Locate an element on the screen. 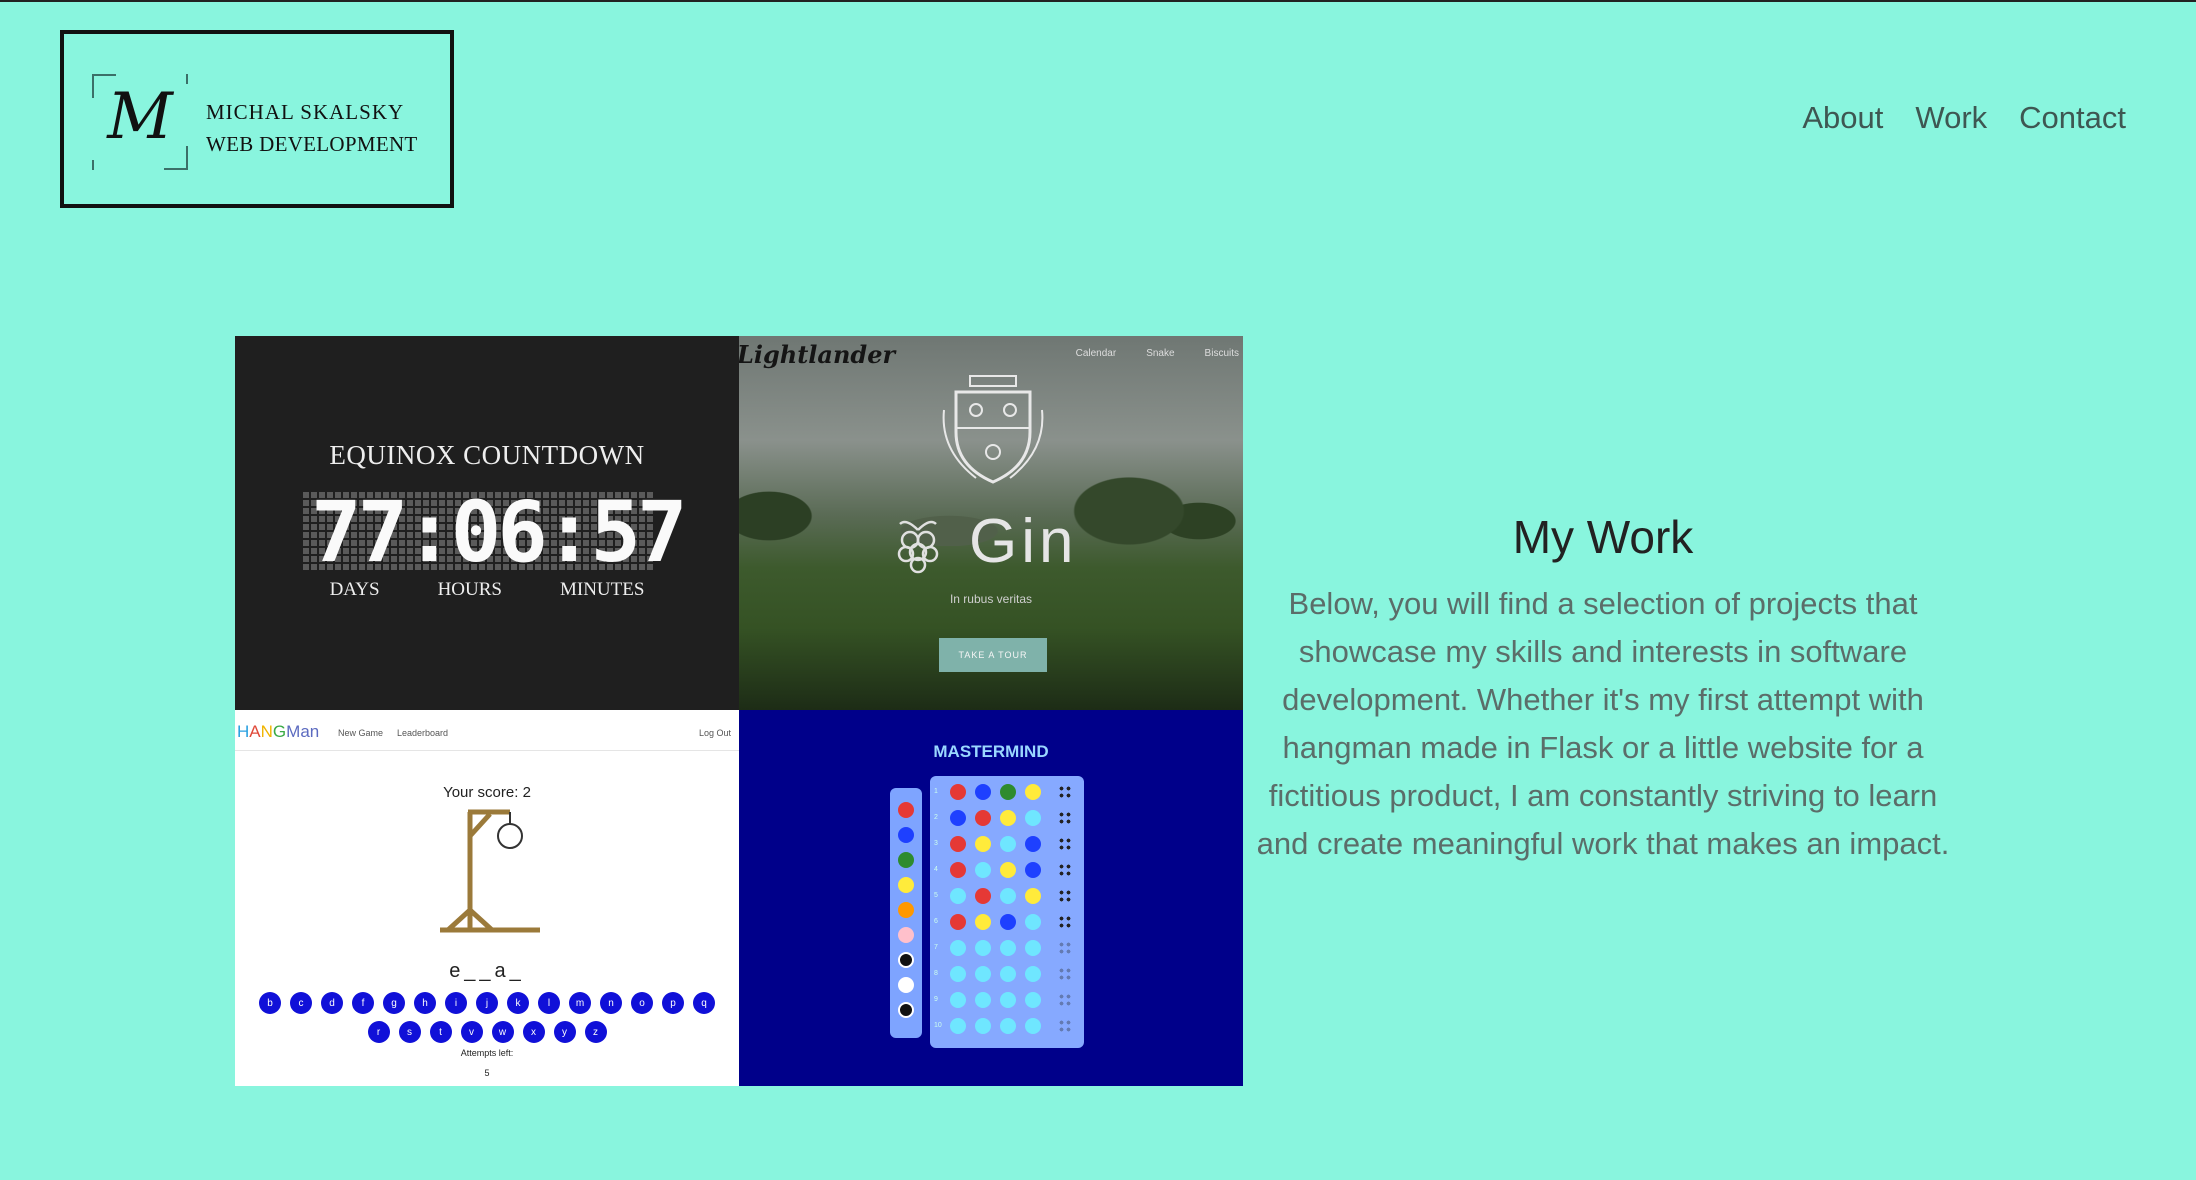 Image resolution: width=2196 pixels, height=1180 pixels. hangman-letter-key: z is located at coordinates (595, 1032).